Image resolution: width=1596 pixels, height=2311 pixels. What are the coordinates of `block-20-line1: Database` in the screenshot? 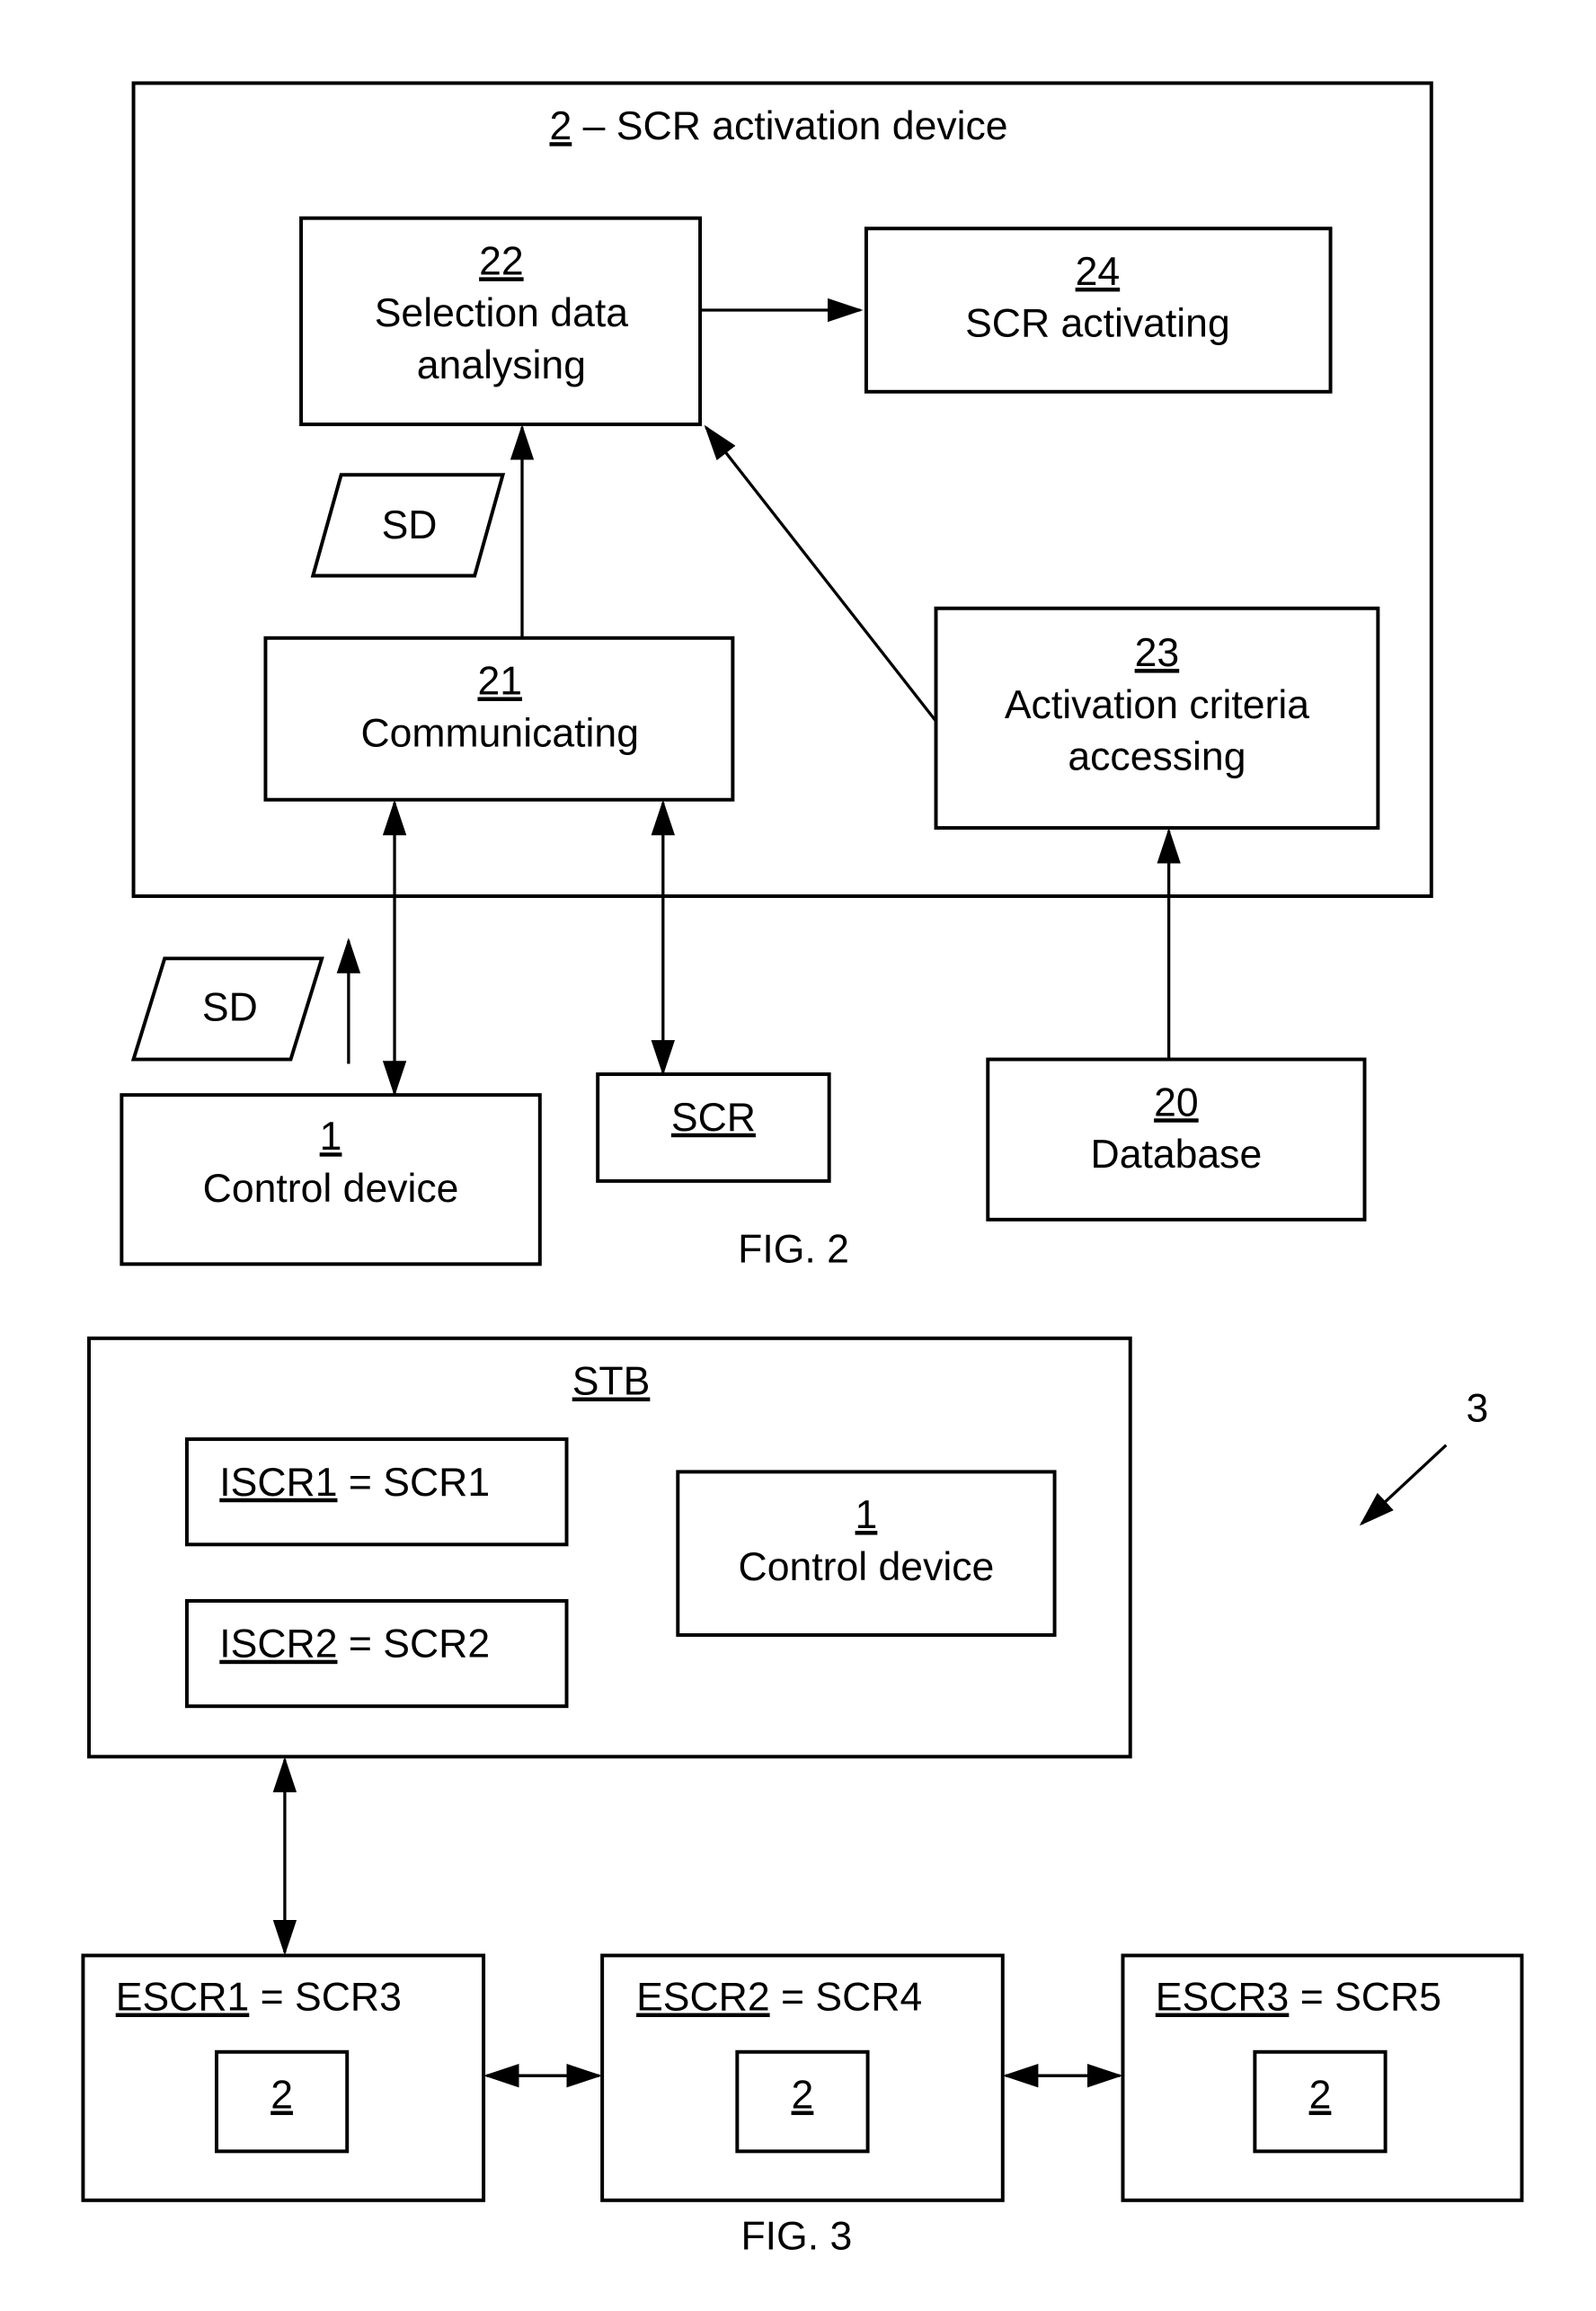 It's located at (1177, 1155).